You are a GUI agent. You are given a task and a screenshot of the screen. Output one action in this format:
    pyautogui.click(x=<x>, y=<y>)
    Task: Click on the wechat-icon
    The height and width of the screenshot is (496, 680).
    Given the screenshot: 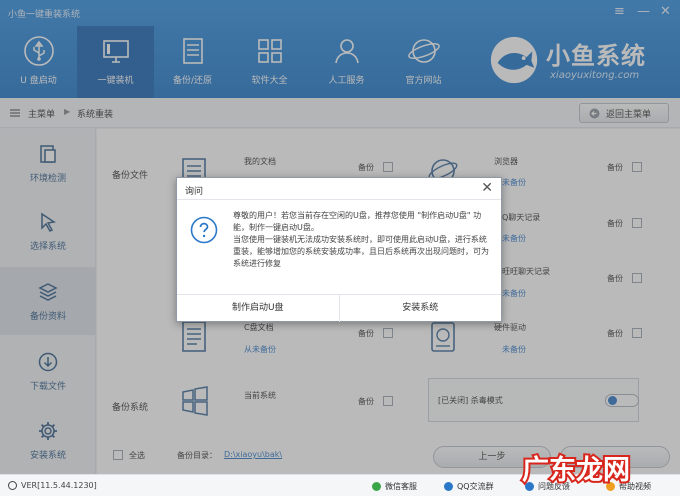 What is the action you would take?
    pyautogui.click(x=376, y=486)
    